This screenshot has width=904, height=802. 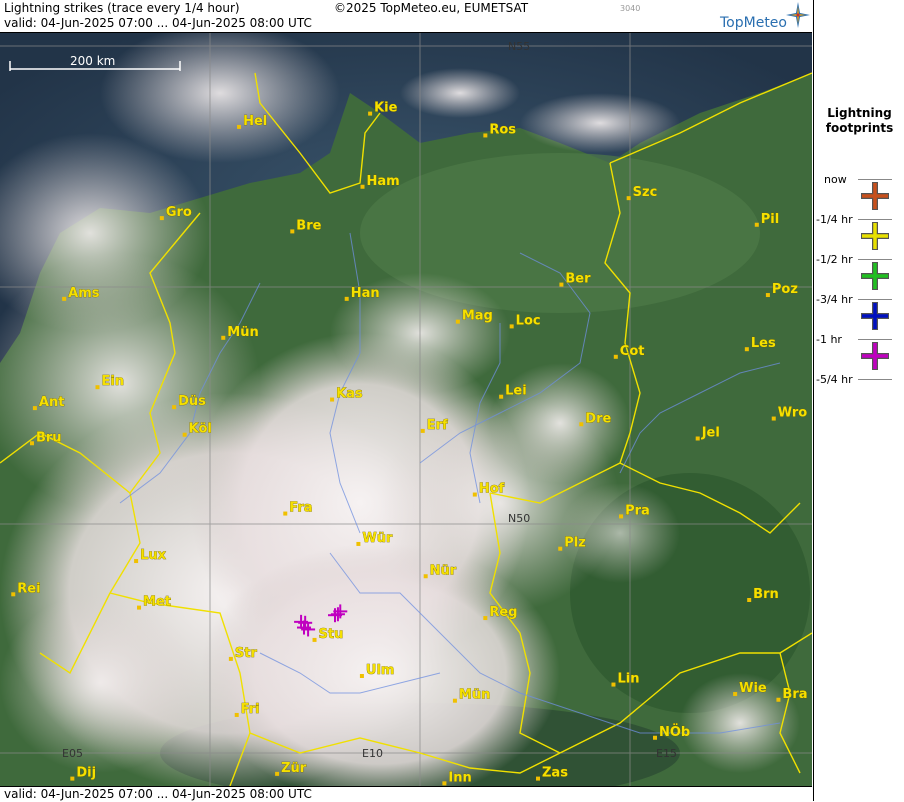 I want to click on legend-title-line2: footprints, so click(x=859, y=128).